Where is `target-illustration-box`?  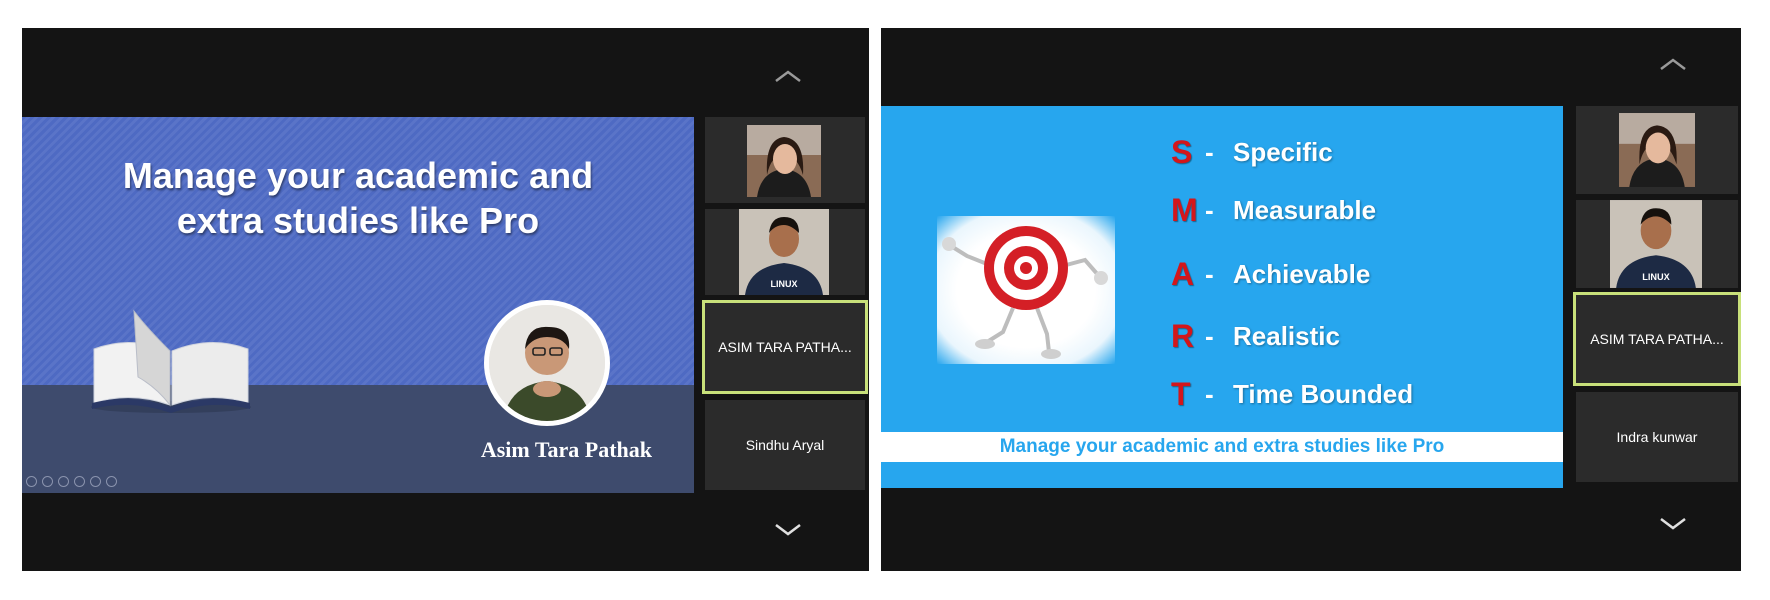 target-illustration-box is located at coordinates (1026, 290).